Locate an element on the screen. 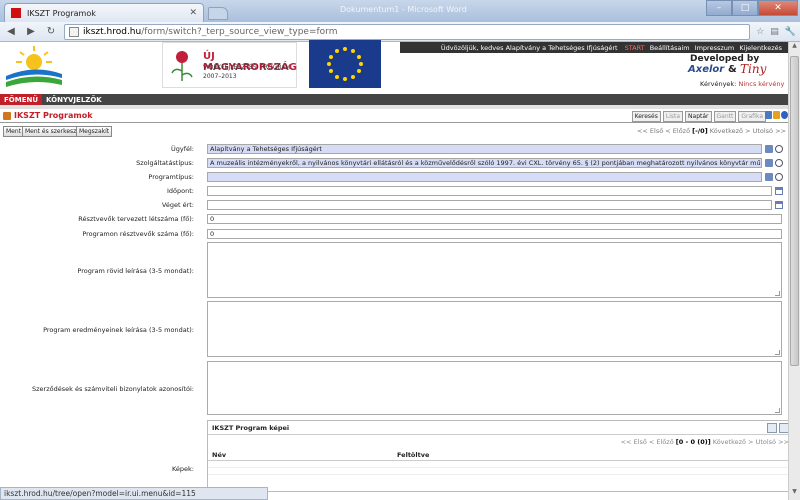 The image size is (800, 500). tervezett-field: 0 is located at coordinates (494, 219).